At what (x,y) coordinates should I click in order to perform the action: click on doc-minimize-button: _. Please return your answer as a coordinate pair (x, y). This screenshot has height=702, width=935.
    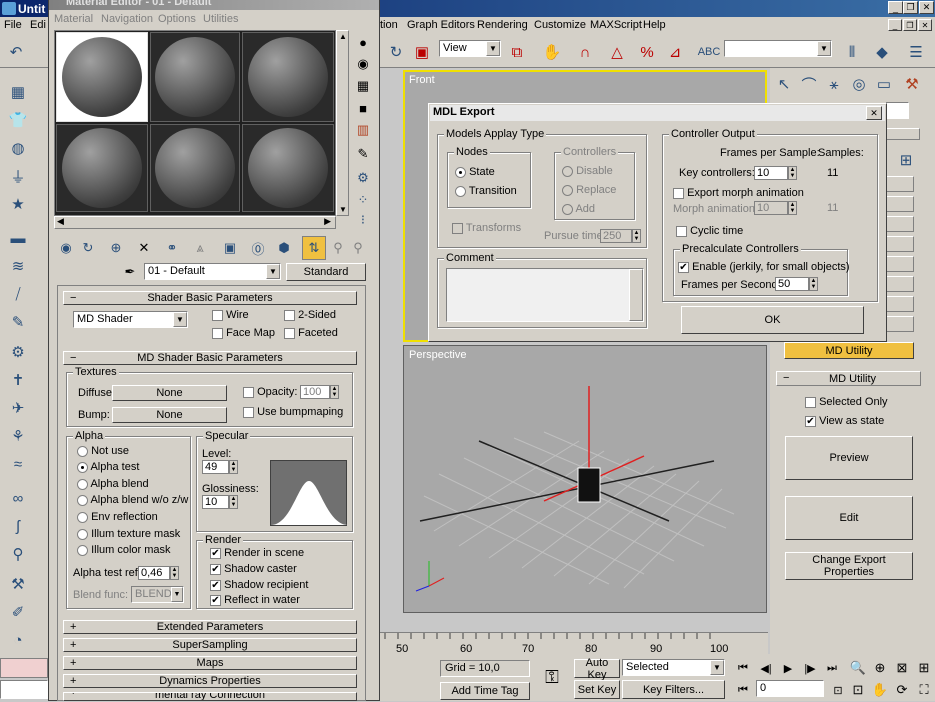
    Looking at the image, I should click on (895, 25).